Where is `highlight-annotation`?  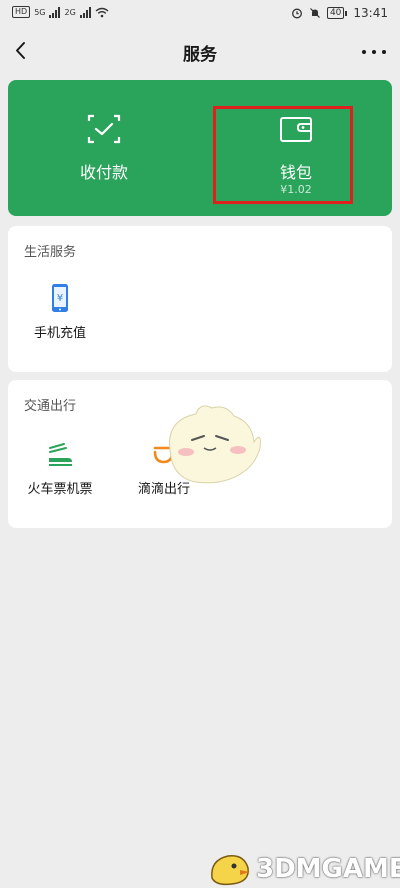 highlight-annotation is located at coordinates (283, 155).